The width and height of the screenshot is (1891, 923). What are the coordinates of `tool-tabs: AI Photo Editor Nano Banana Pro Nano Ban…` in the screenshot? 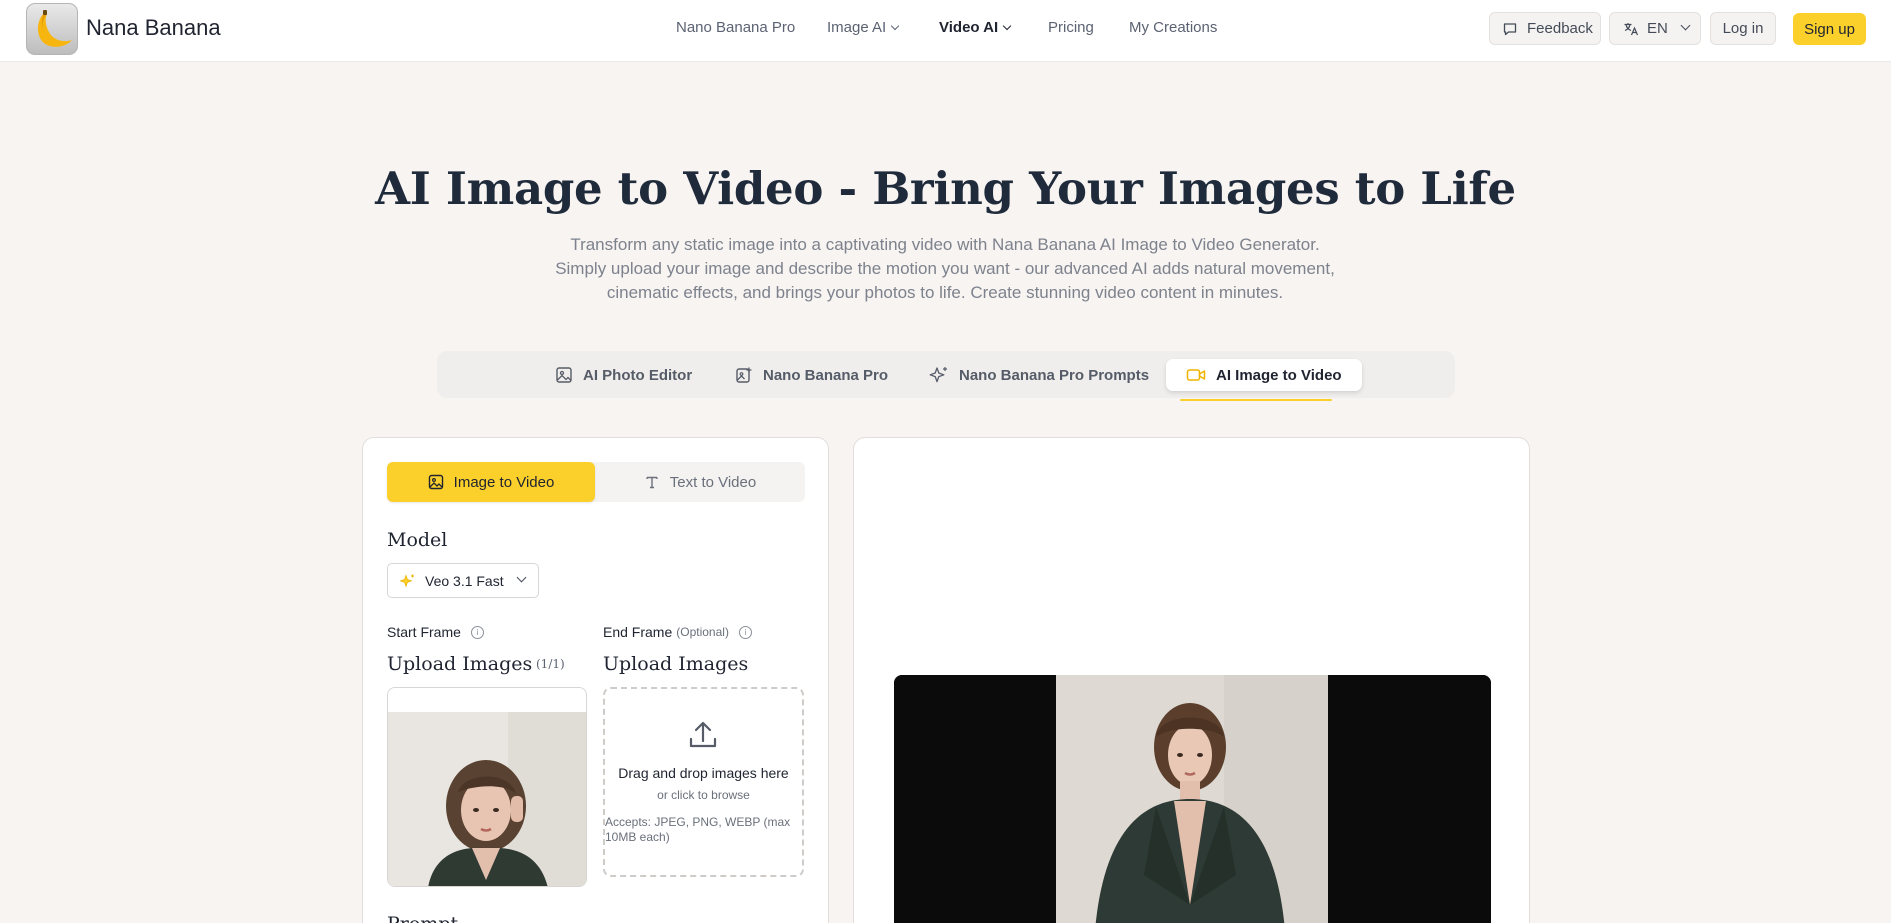 It's located at (946, 374).